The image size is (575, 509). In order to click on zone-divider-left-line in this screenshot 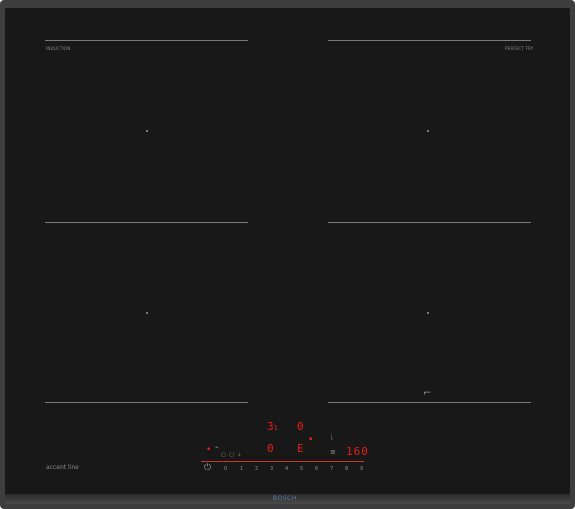, I will do `click(146, 222)`.